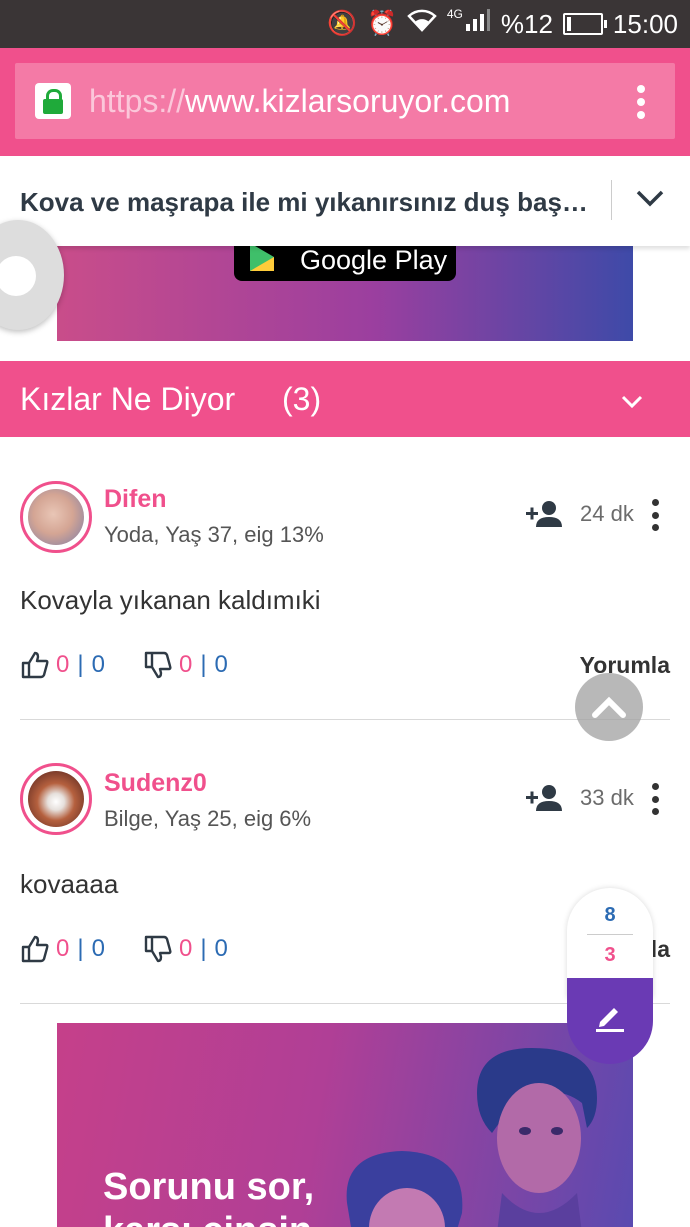 The height and width of the screenshot is (1227, 690). Describe the element at coordinates (381, 23) in the screenshot. I see `alarm-icon: ⏰` at that location.